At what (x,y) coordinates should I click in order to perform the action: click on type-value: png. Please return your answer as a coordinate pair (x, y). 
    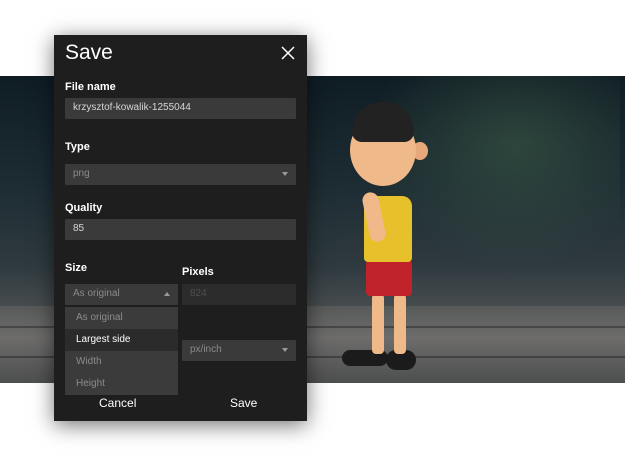
    Looking at the image, I should click on (81, 173).